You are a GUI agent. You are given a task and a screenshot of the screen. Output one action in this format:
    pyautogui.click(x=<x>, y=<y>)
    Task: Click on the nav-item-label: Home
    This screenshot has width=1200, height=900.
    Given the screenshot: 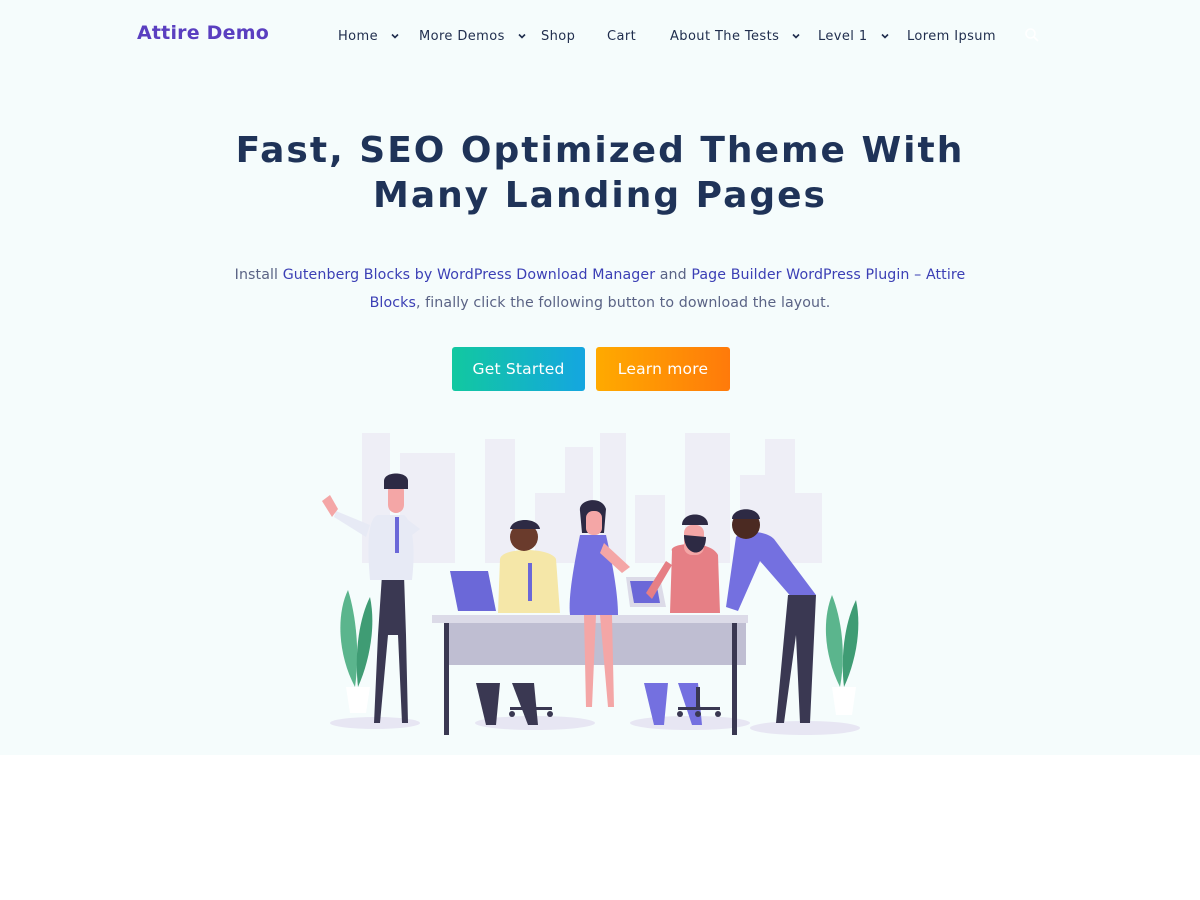 What is the action you would take?
    pyautogui.click(x=358, y=36)
    